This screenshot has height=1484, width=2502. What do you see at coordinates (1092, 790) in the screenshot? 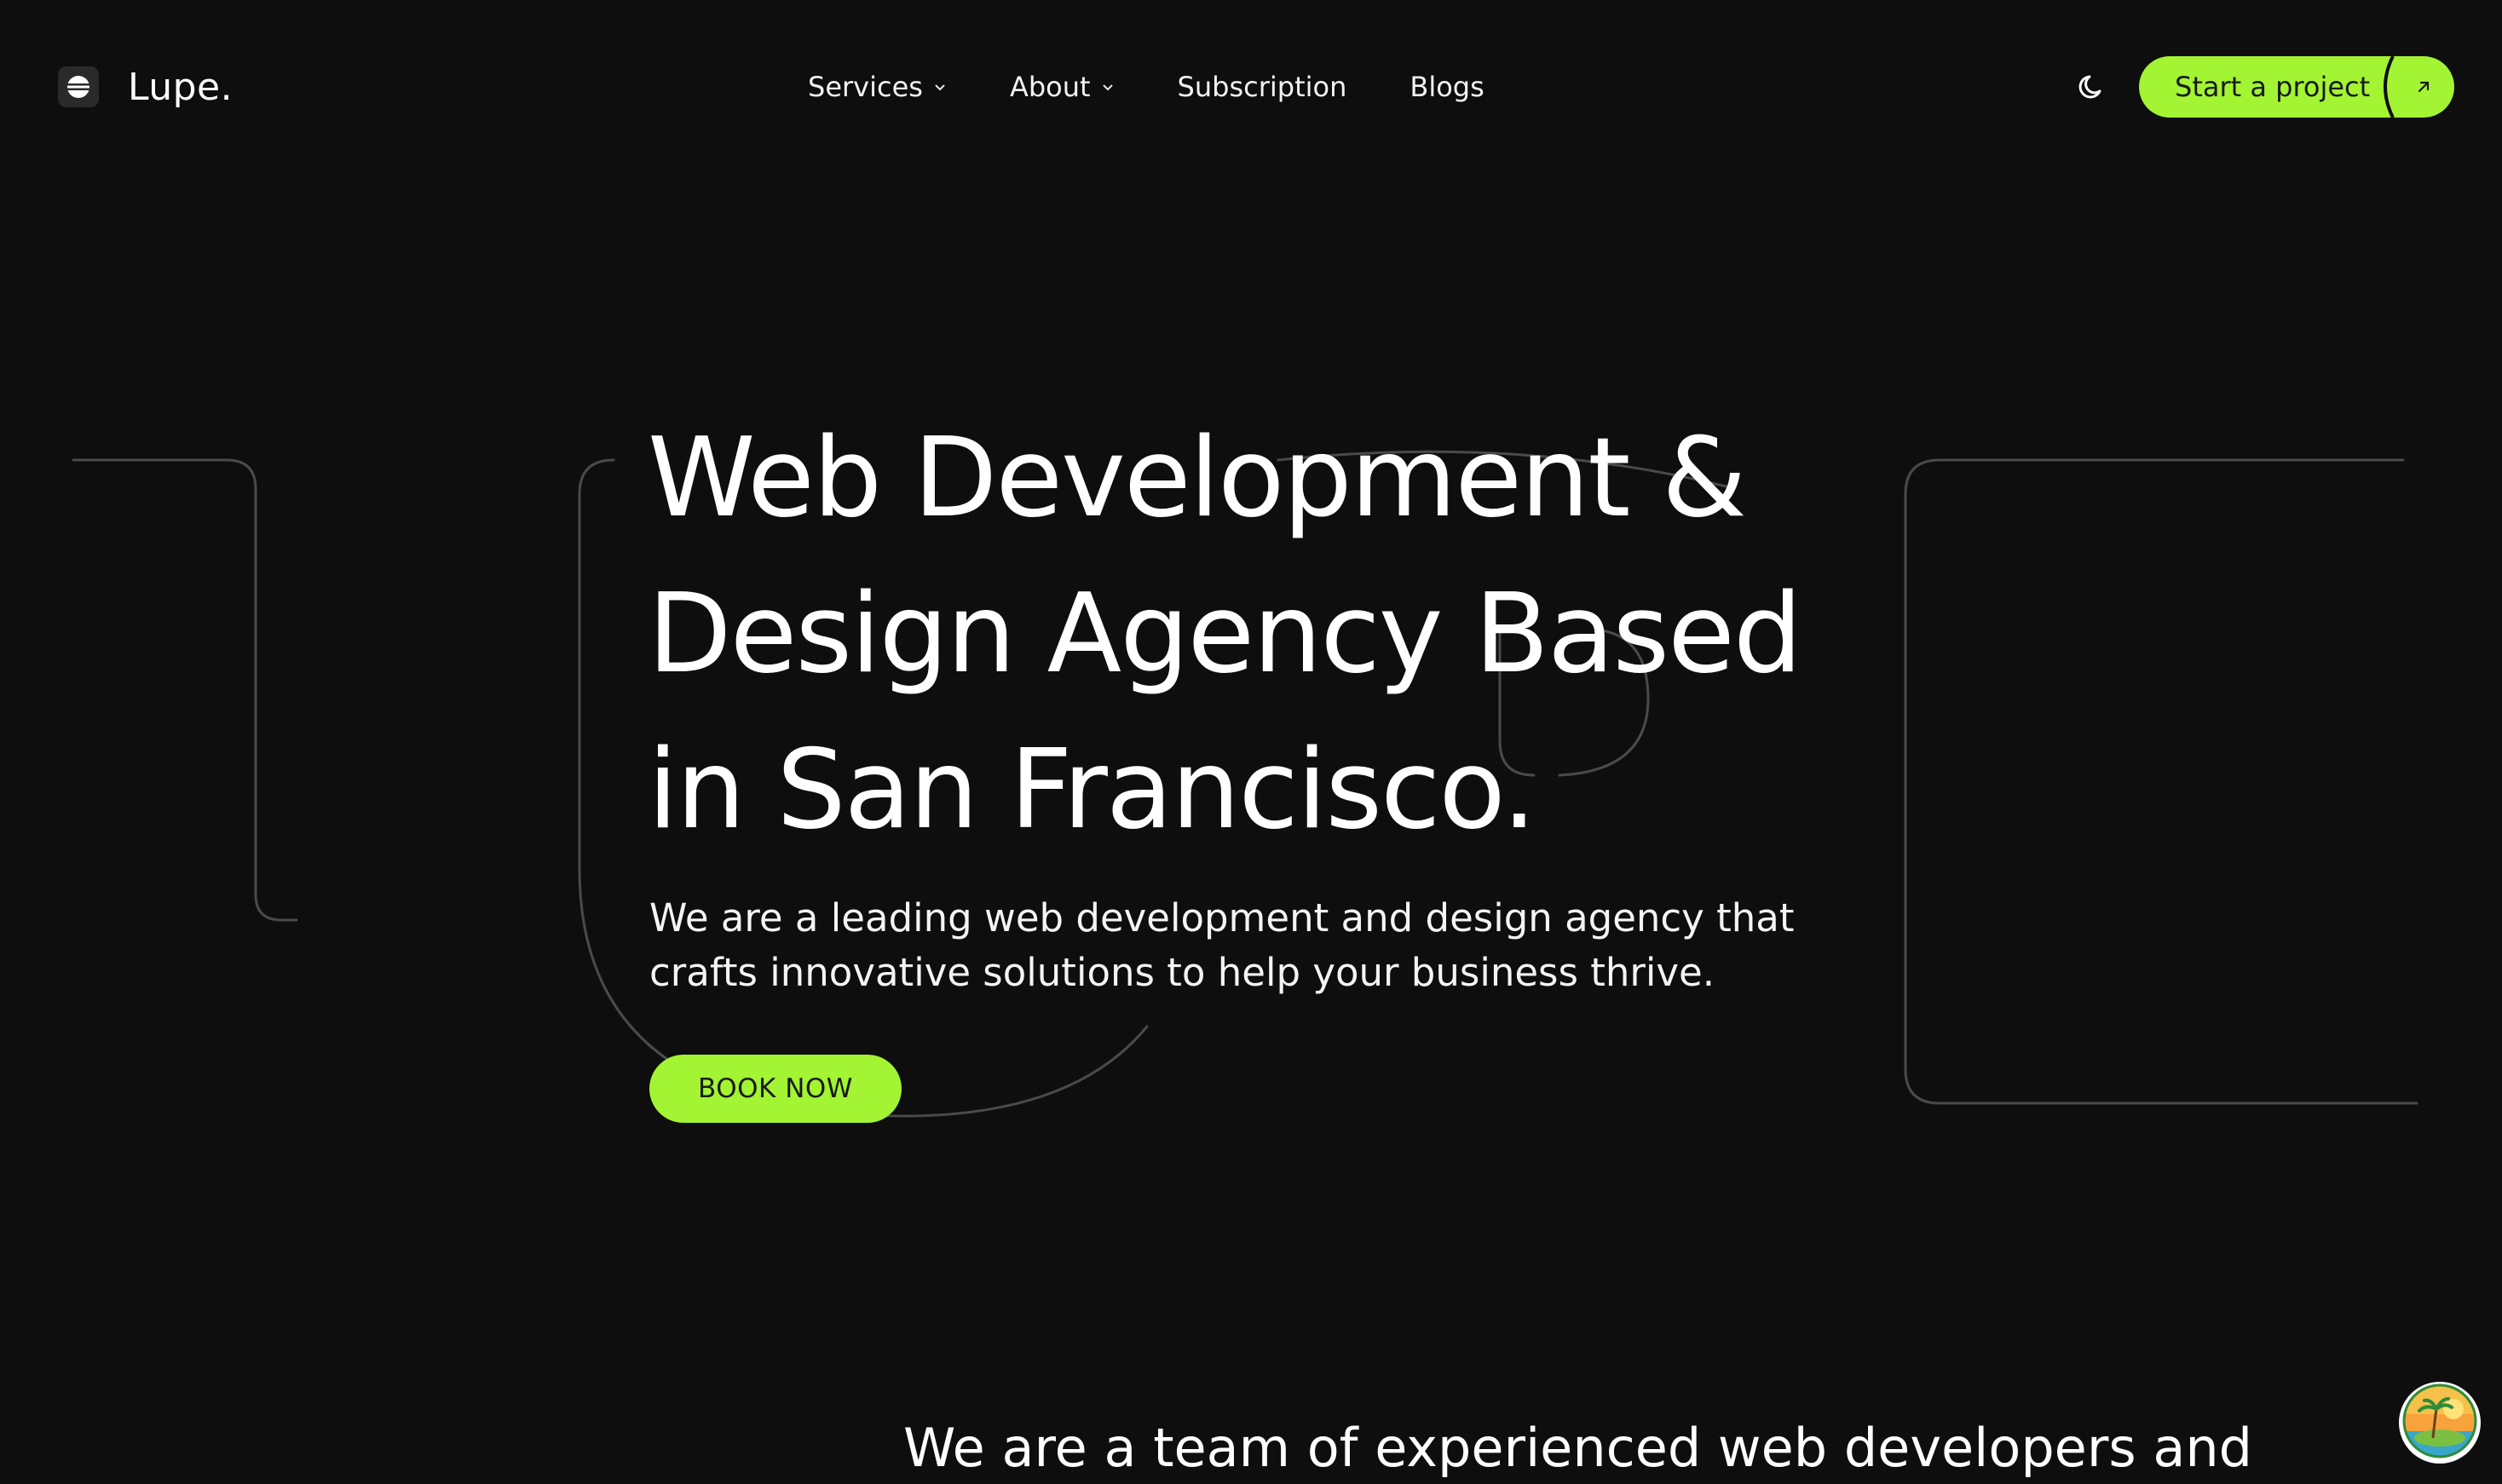
I see `hero-title-line: in San Francisco.` at bounding box center [1092, 790].